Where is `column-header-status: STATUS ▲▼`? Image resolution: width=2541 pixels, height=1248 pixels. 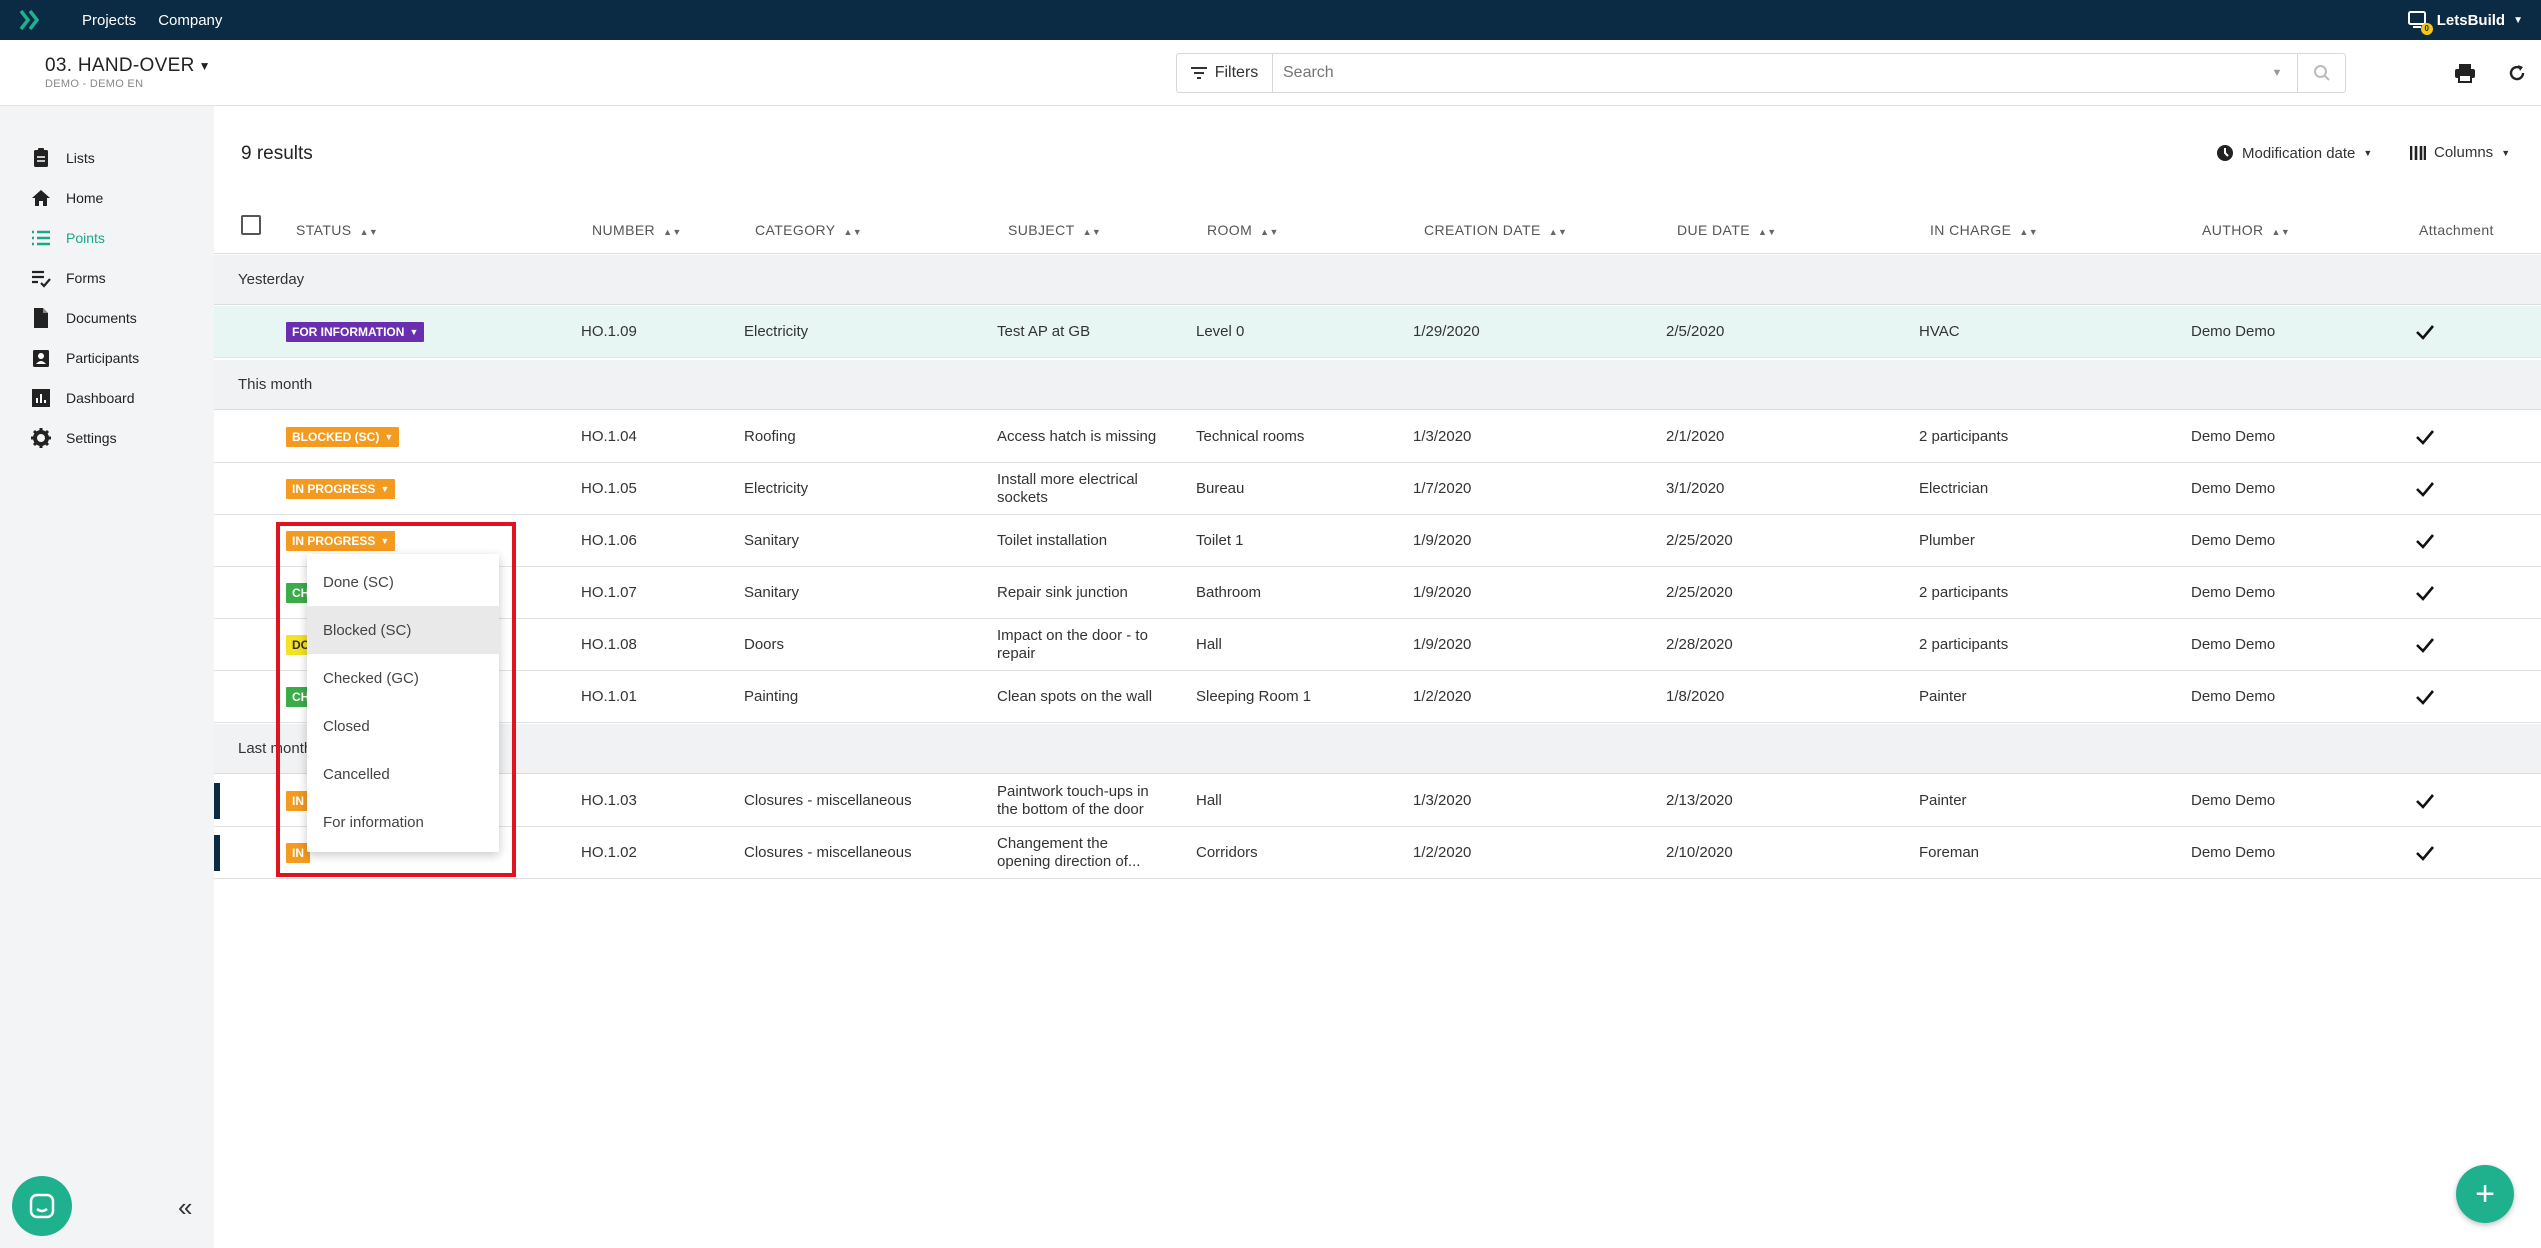 column-header-status: STATUS ▲▼ is located at coordinates (337, 230).